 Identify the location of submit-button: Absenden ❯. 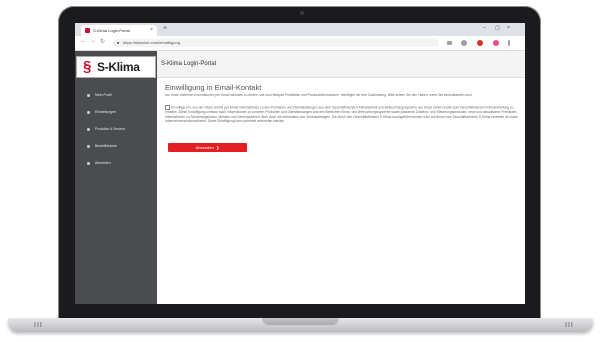
(207, 147).